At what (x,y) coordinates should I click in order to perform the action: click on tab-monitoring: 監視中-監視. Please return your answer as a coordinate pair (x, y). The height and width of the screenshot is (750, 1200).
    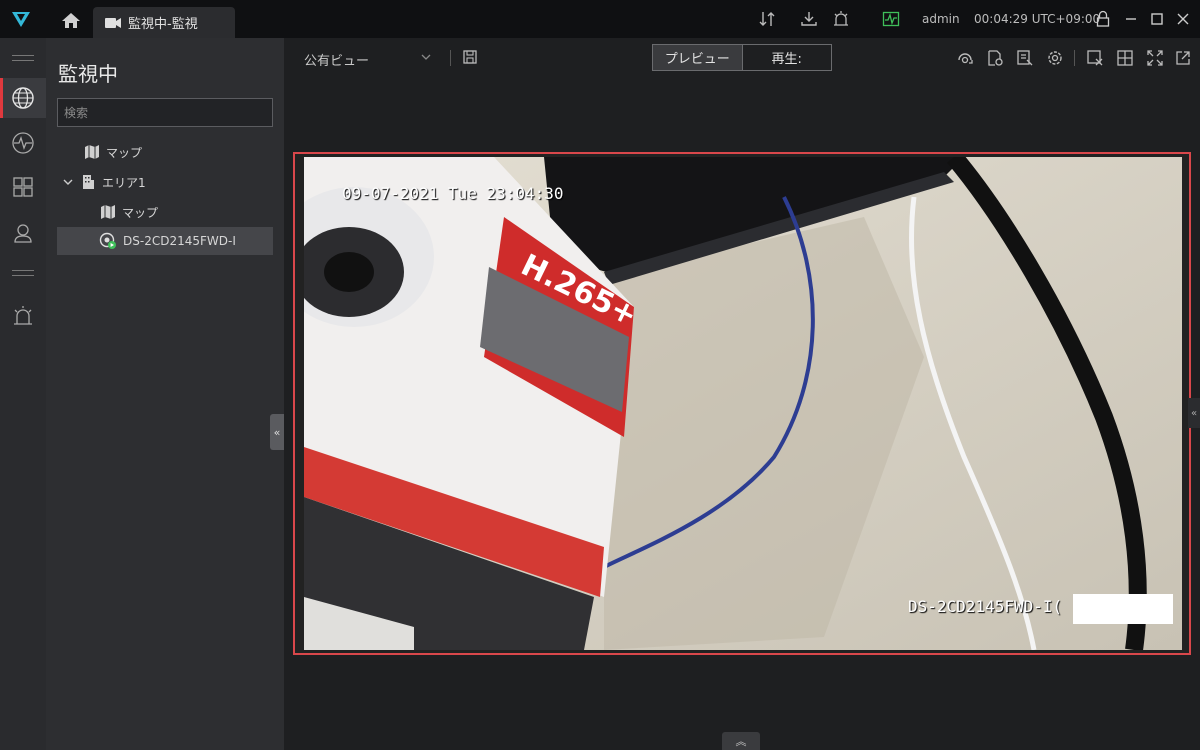
    Looking at the image, I should click on (164, 22).